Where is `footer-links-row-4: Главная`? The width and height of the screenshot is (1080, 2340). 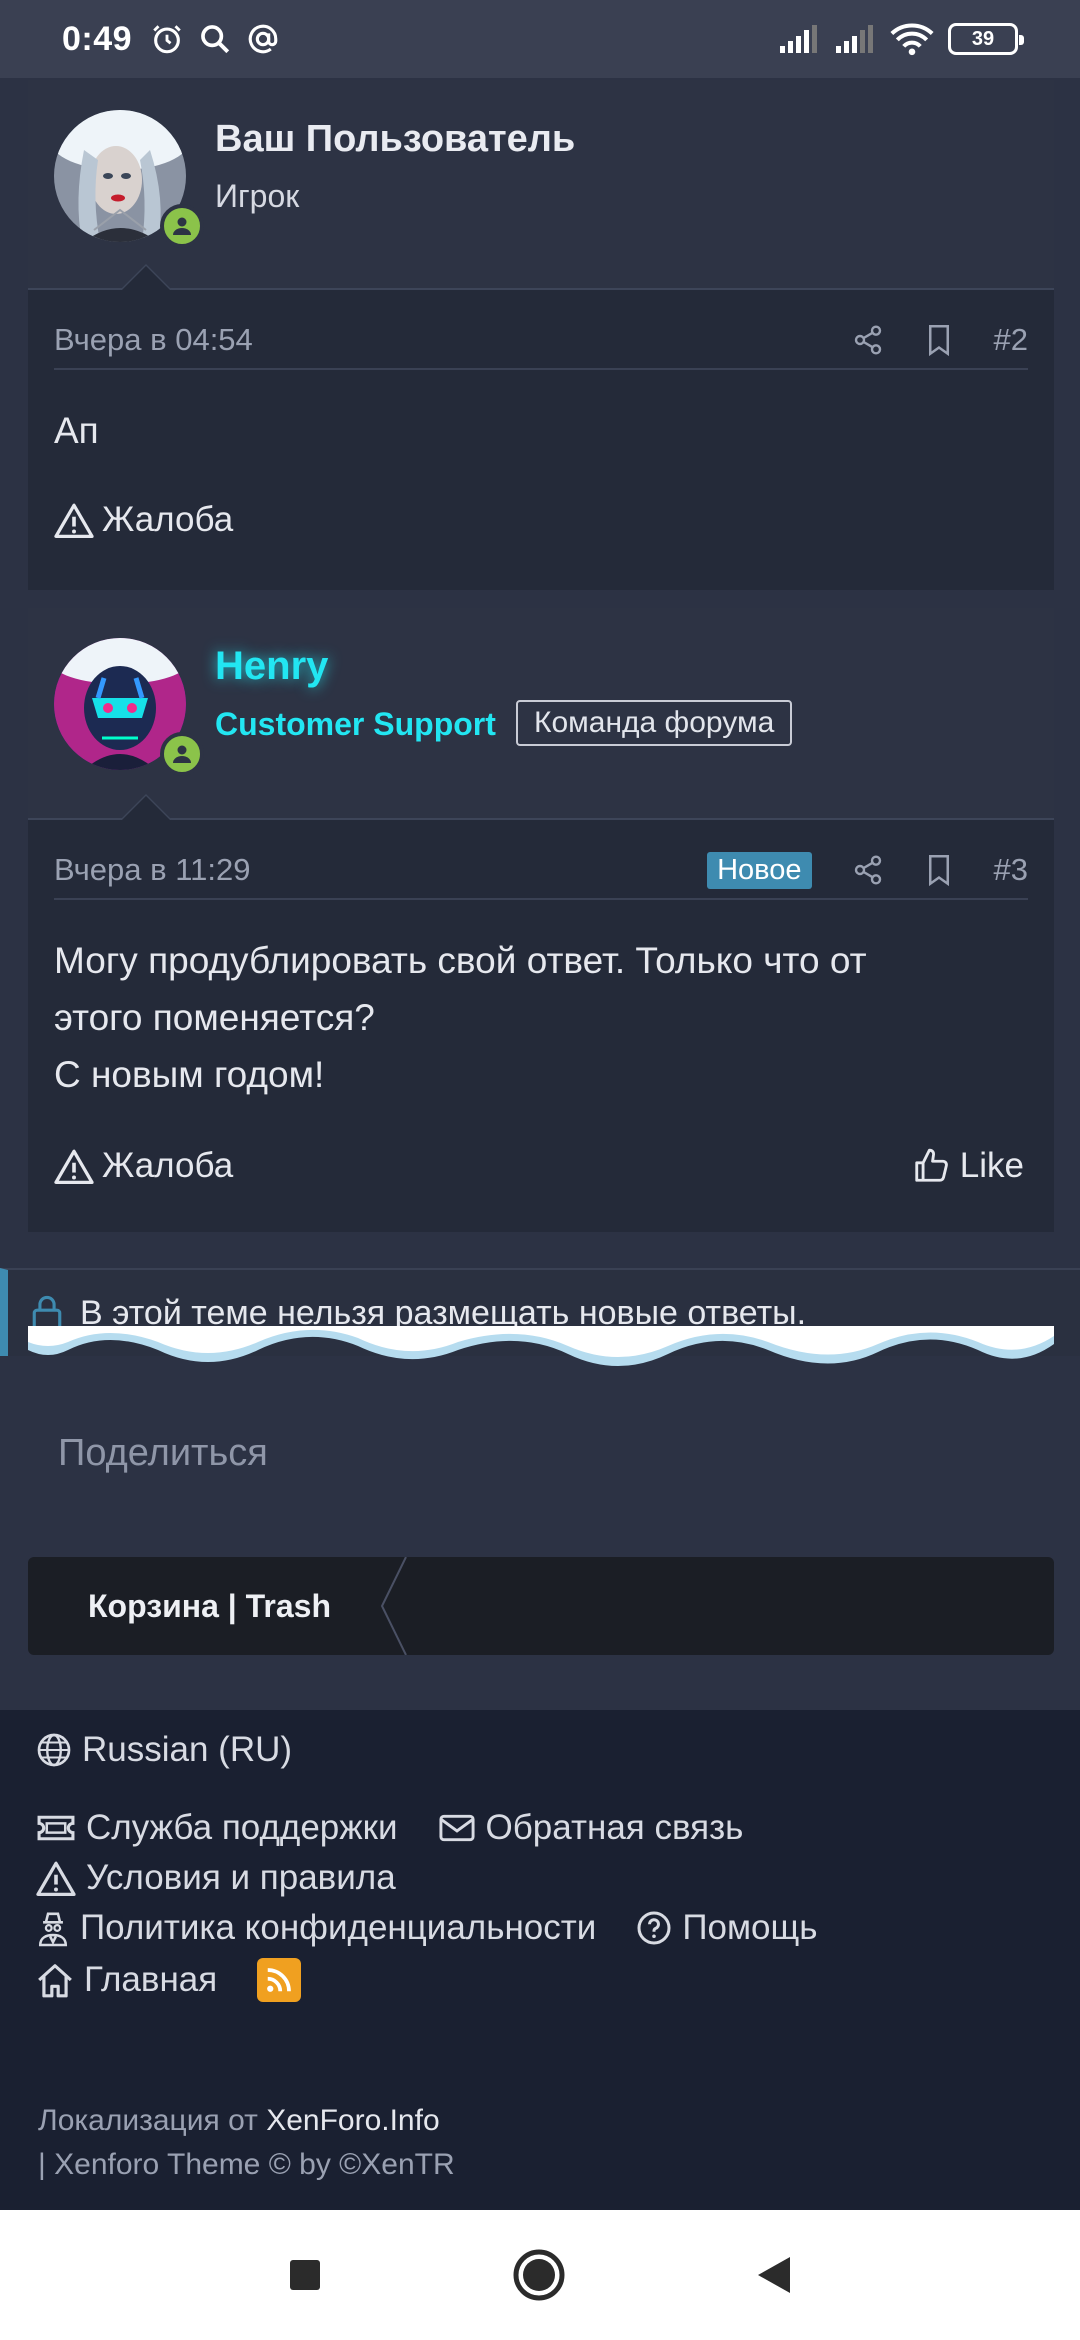
footer-links-row-4: Главная is located at coordinates (169, 1980).